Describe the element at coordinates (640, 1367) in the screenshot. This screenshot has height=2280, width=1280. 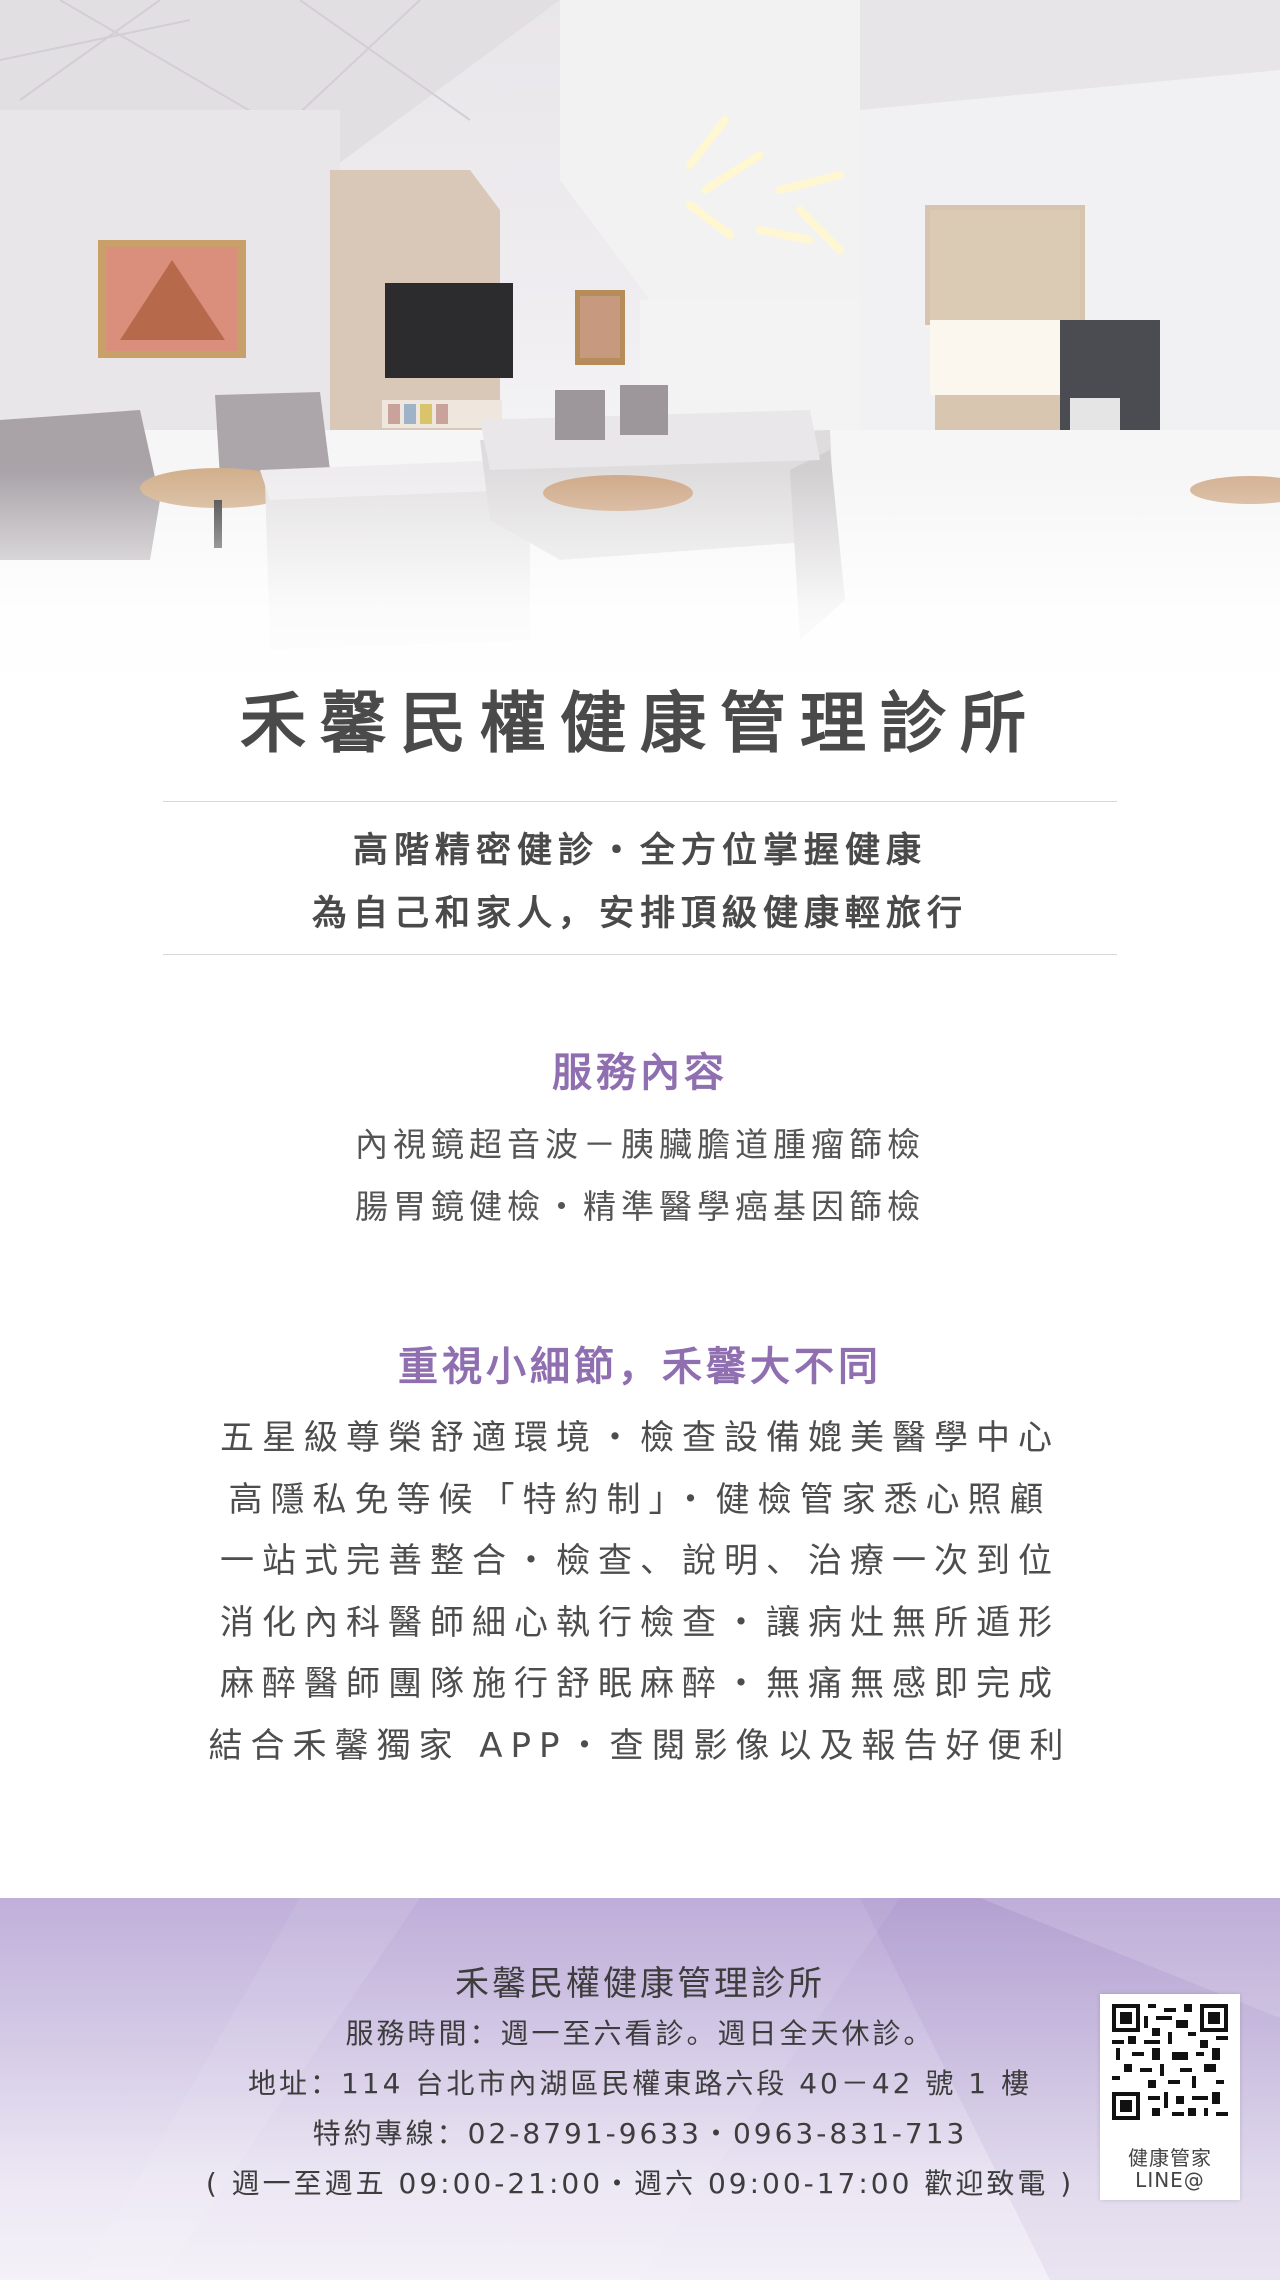
I see `features-heading: 重視小細節，禾馨大不同` at that location.